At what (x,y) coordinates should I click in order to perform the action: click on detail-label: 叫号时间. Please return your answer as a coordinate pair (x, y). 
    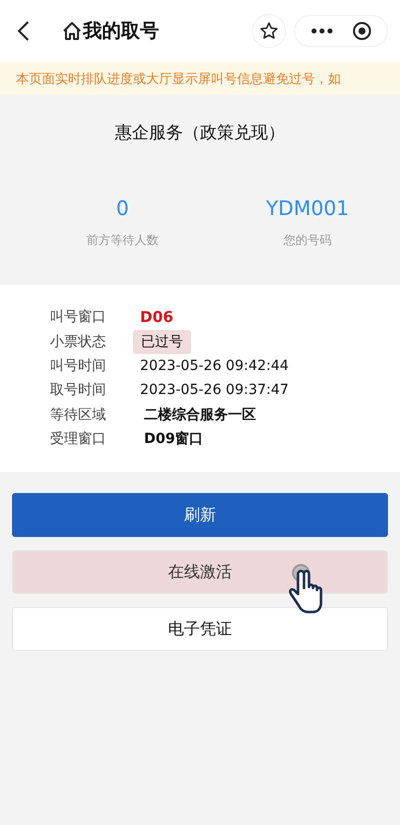
    Looking at the image, I should click on (78, 365).